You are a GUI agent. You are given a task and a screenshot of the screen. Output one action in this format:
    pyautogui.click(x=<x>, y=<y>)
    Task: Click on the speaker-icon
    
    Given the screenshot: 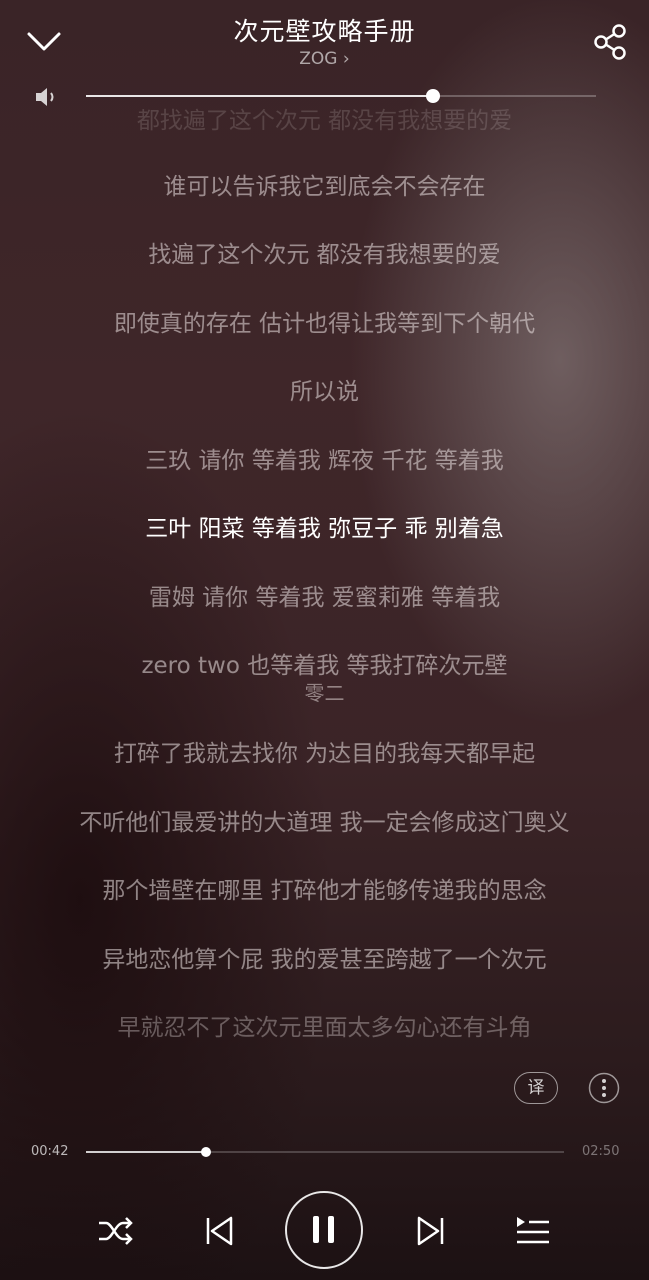 What is the action you would take?
    pyautogui.click(x=47, y=97)
    